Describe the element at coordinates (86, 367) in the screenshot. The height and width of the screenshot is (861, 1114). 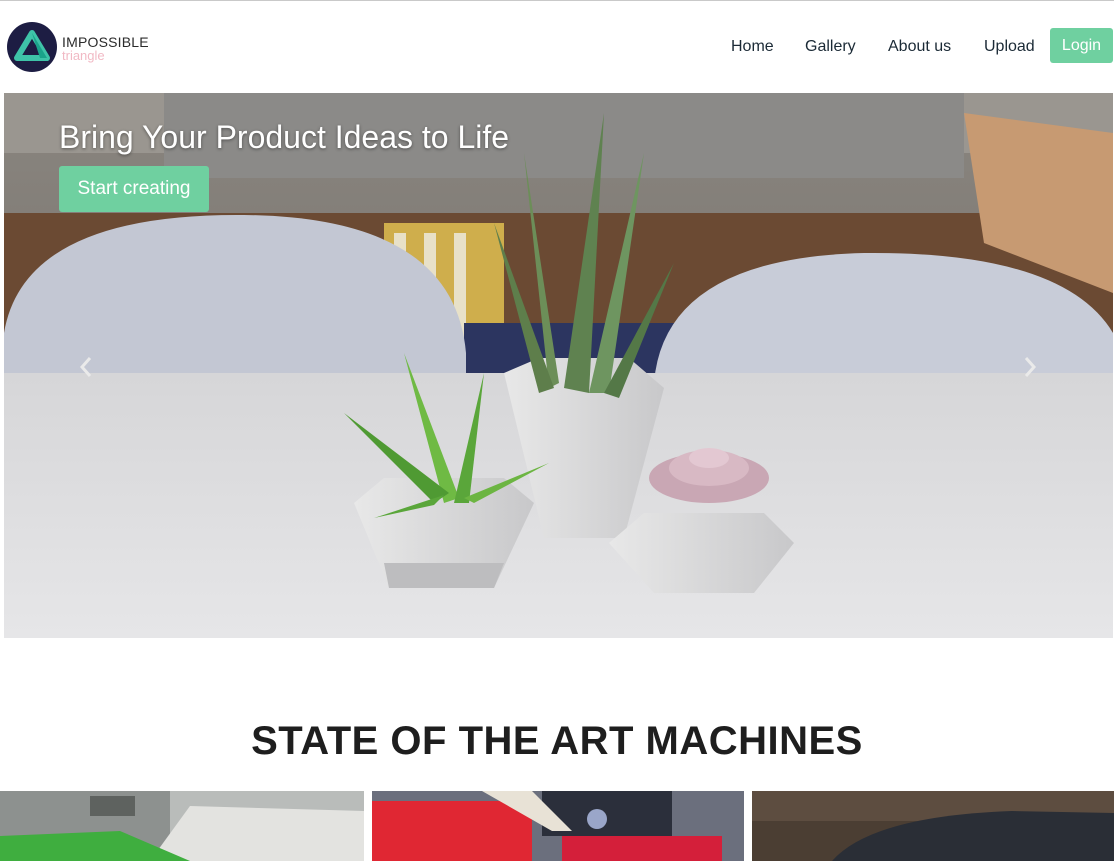
I see `chevron-left-icon` at that location.